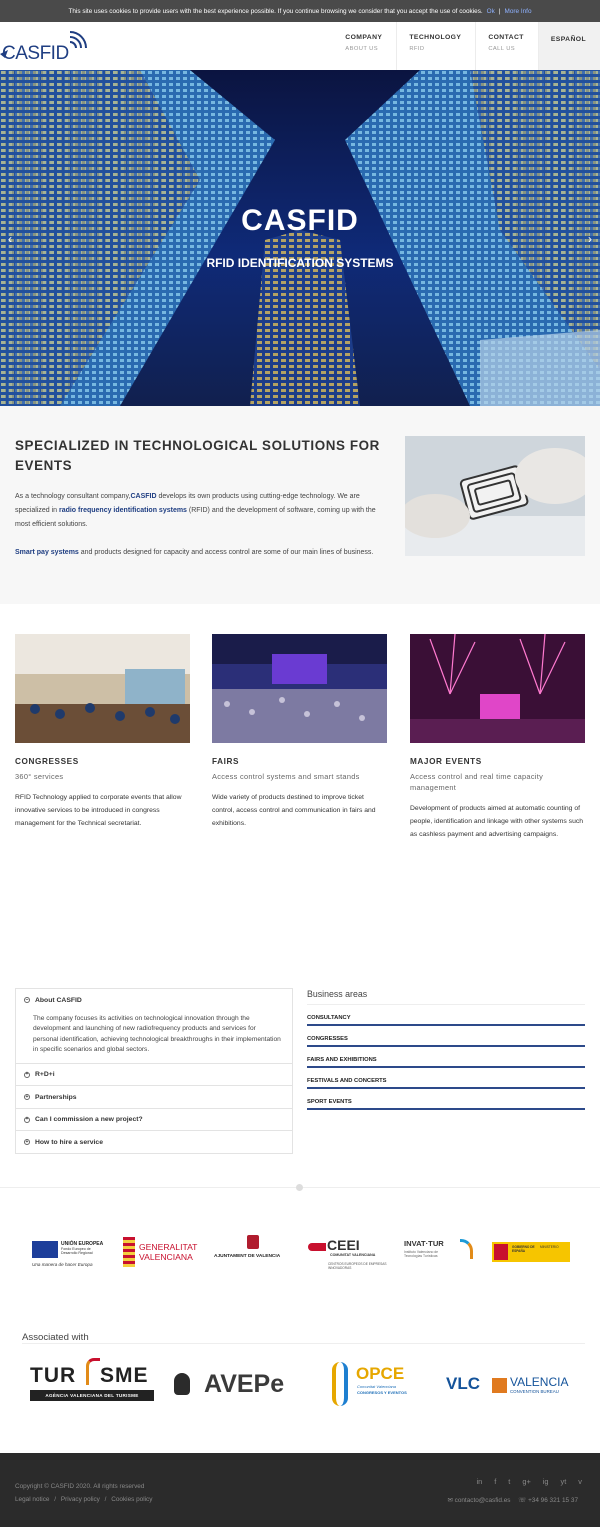 The width and height of the screenshot is (600, 1527). What do you see at coordinates (10, 239) in the screenshot?
I see `chevron-left-icon: ‹` at bounding box center [10, 239].